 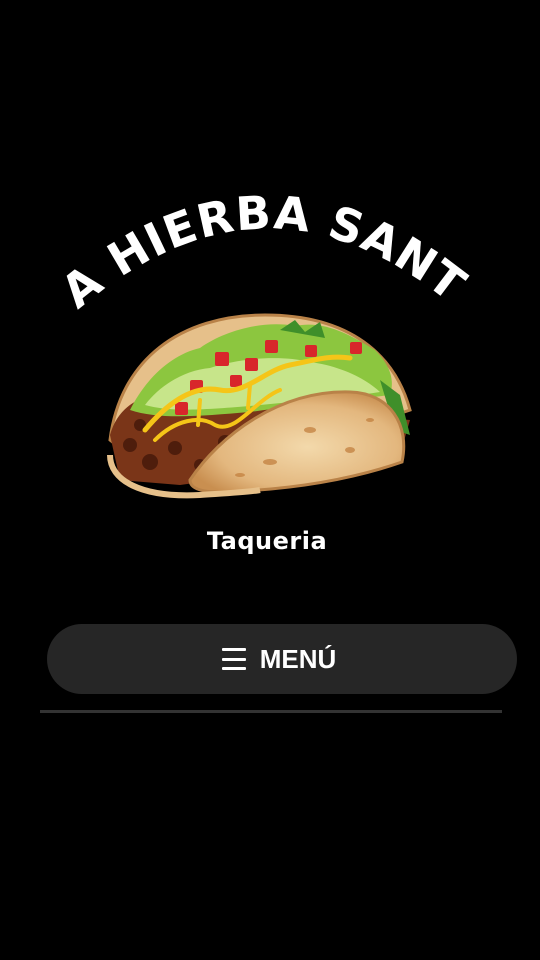 What do you see at coordinates (267, 541) in the screenshot?
I see `brand-tagline: Taqueria` at bounding box center [267, 541].